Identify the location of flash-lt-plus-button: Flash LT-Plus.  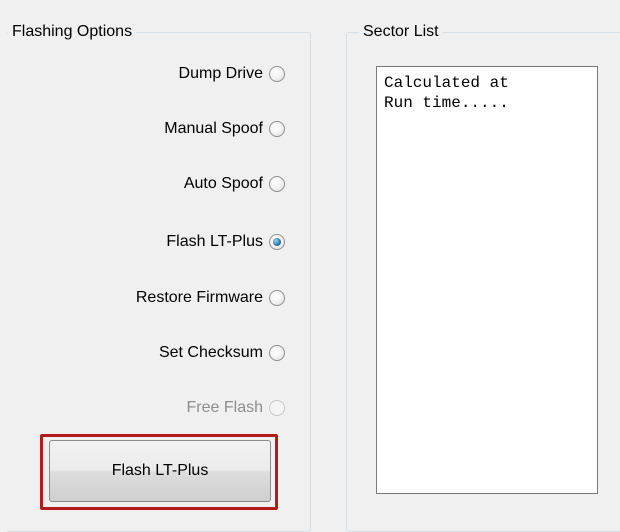
(160, 471).